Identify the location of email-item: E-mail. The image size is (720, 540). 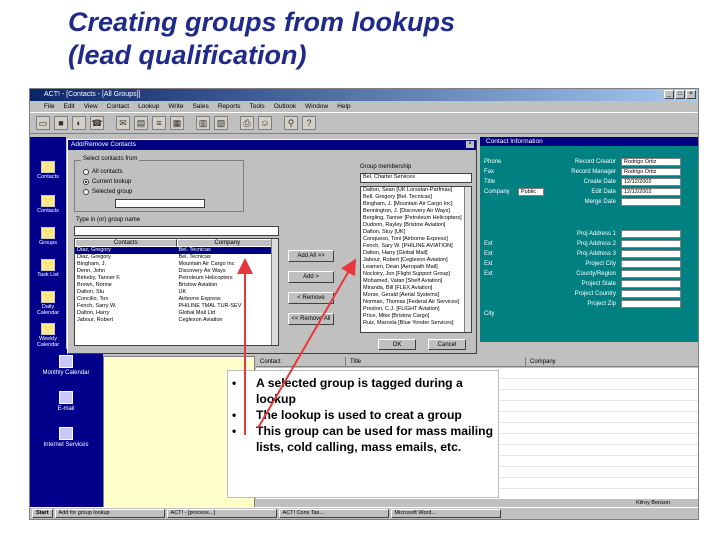
(66, 401).